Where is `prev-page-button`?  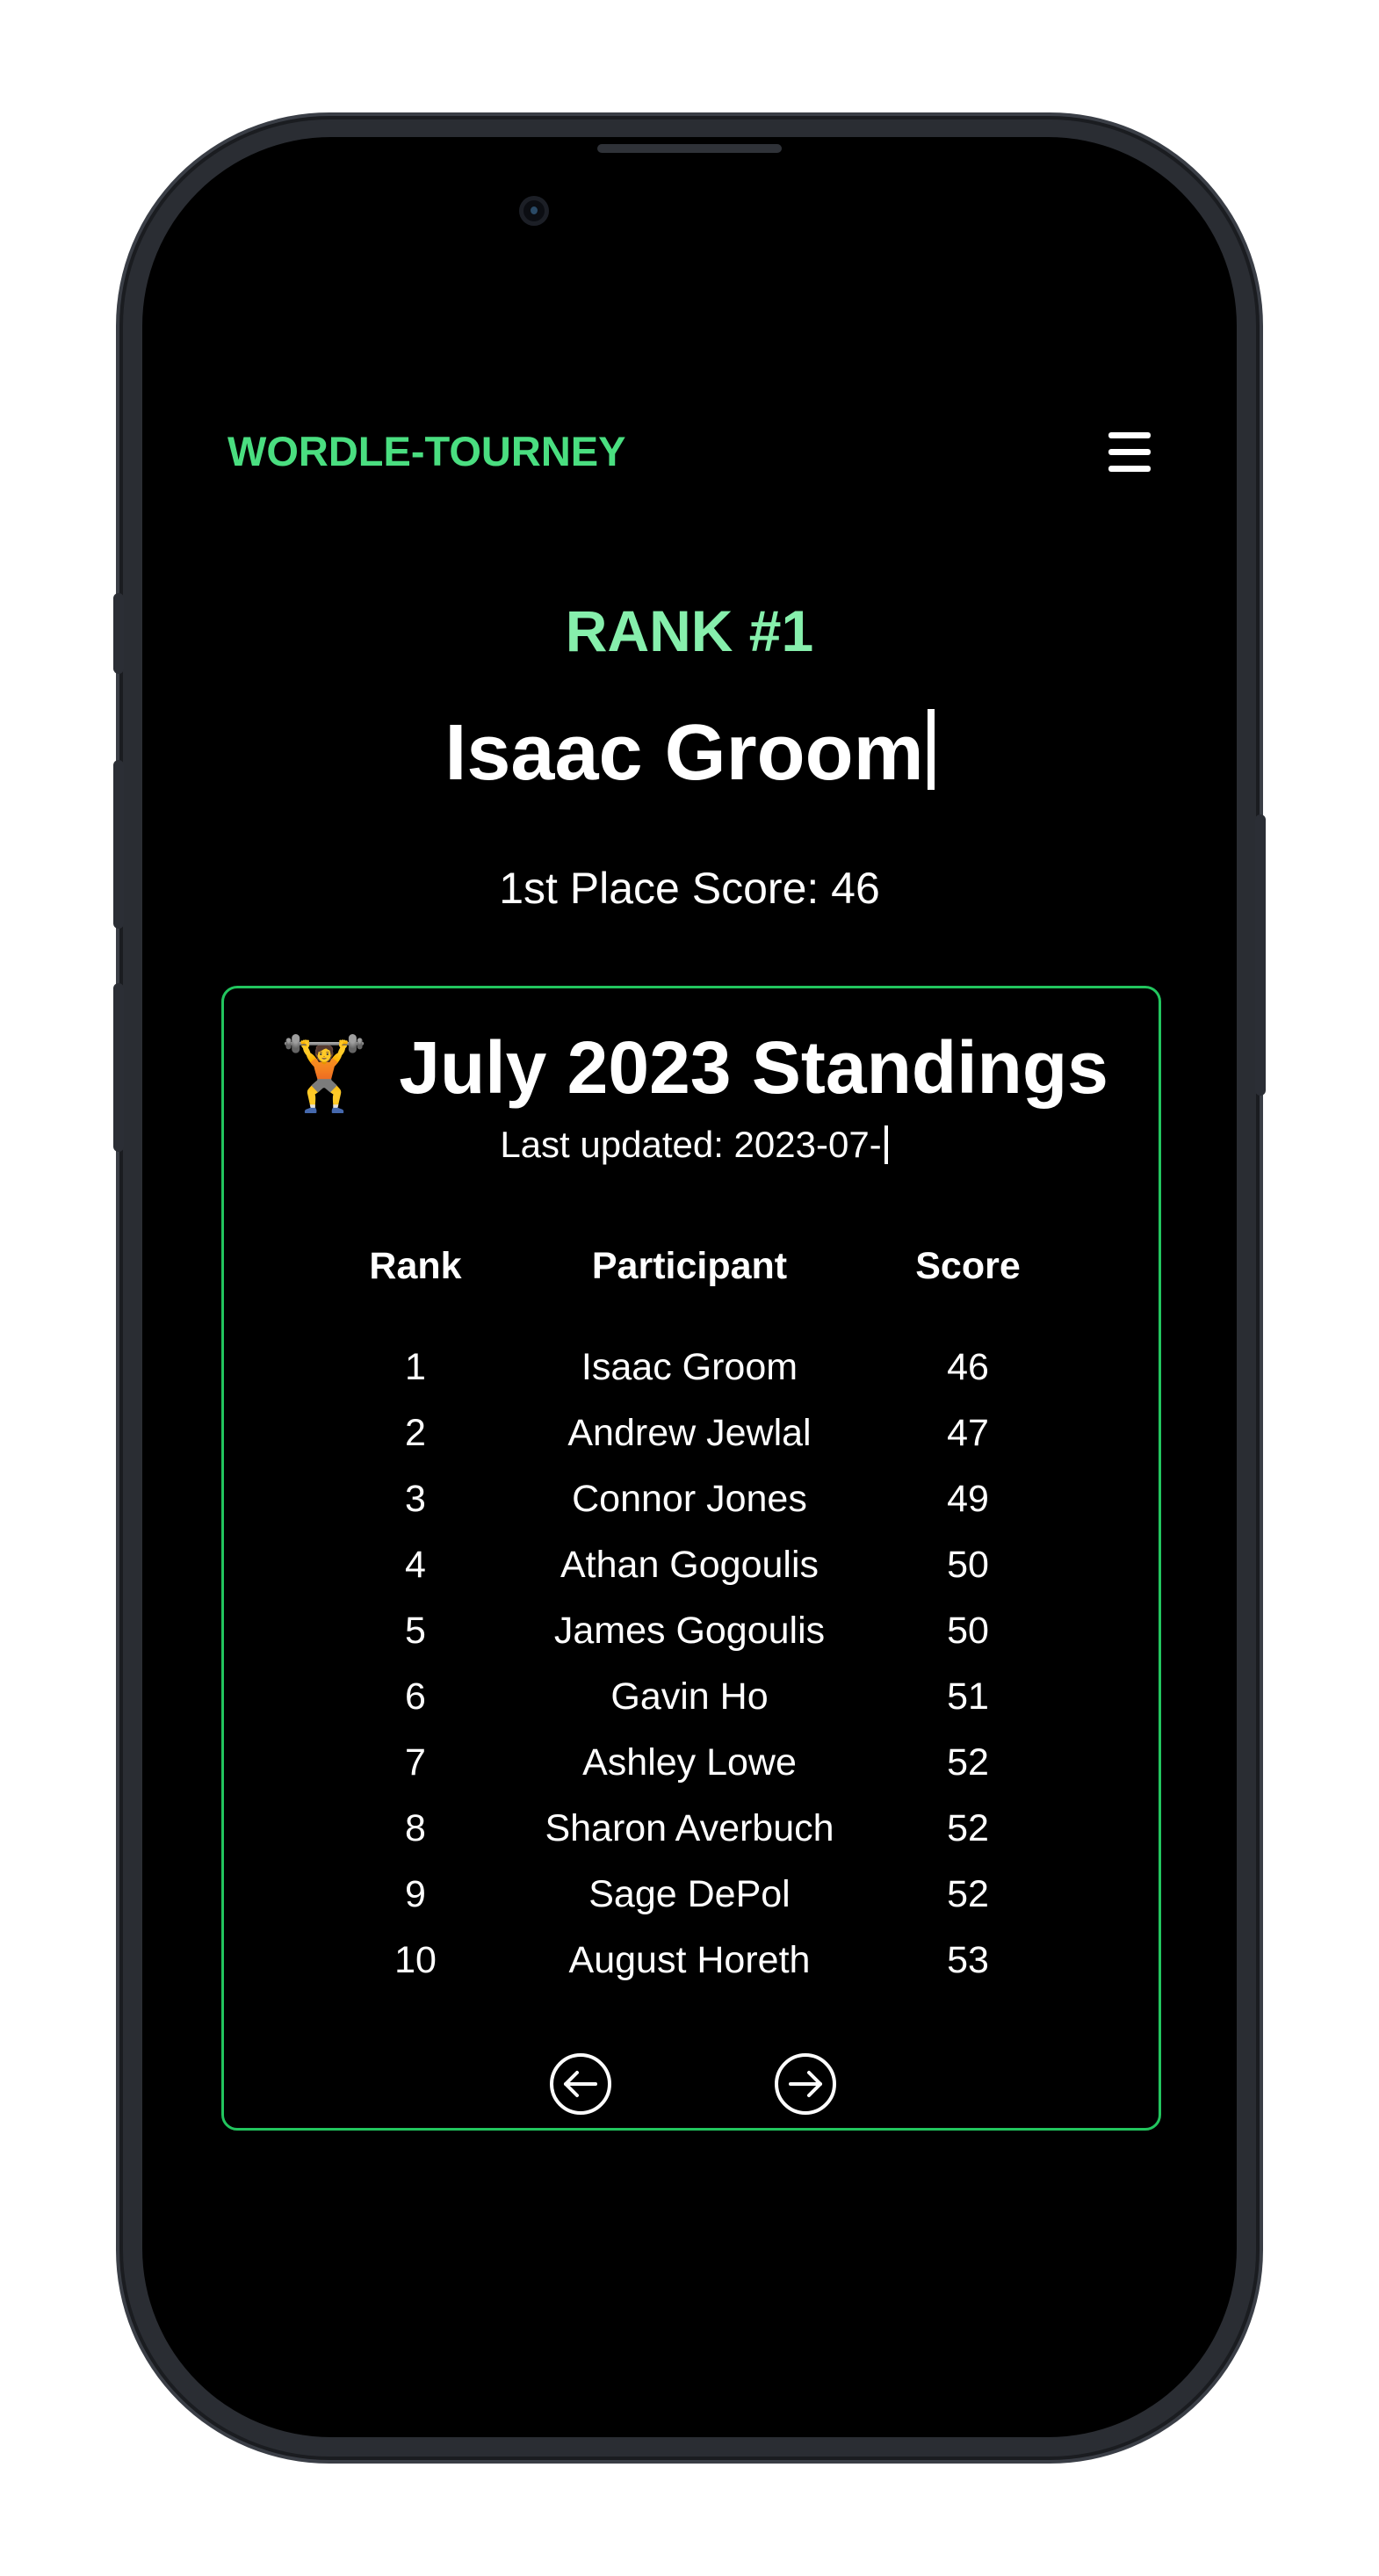
prev-page-button is located at coordinates (580, 2084).